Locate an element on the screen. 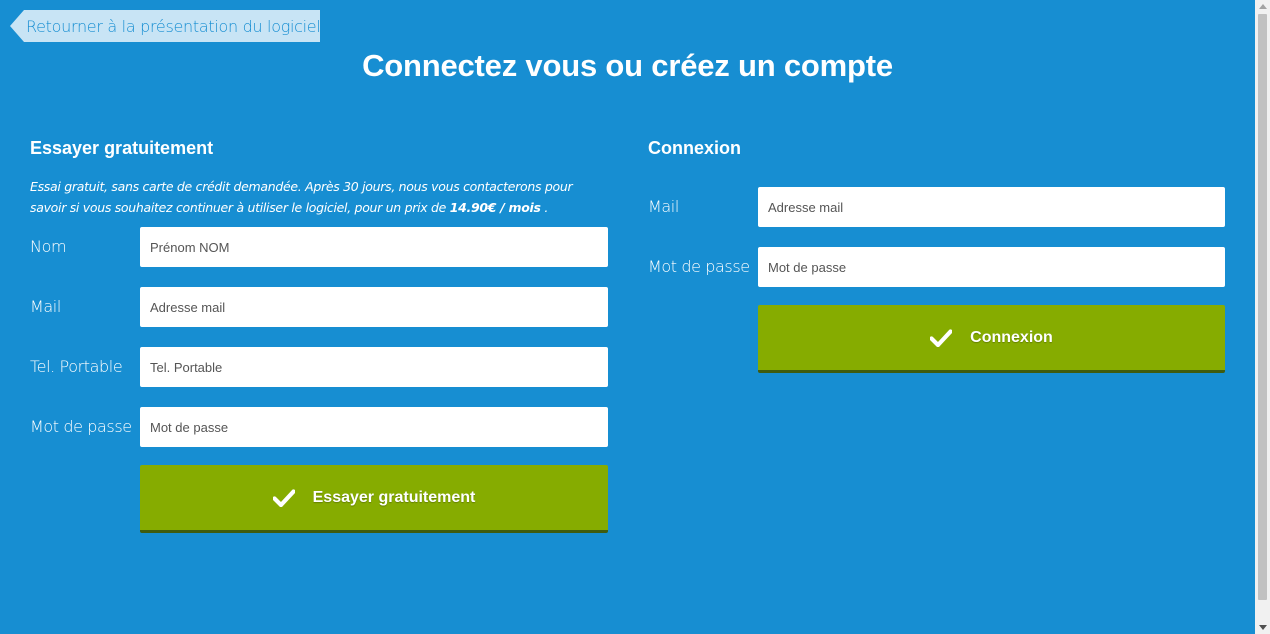 The width and height of the screenshot is (1270, 634). signup-submit-button: Essayer gratuitement is located at coordinates (374, 499).